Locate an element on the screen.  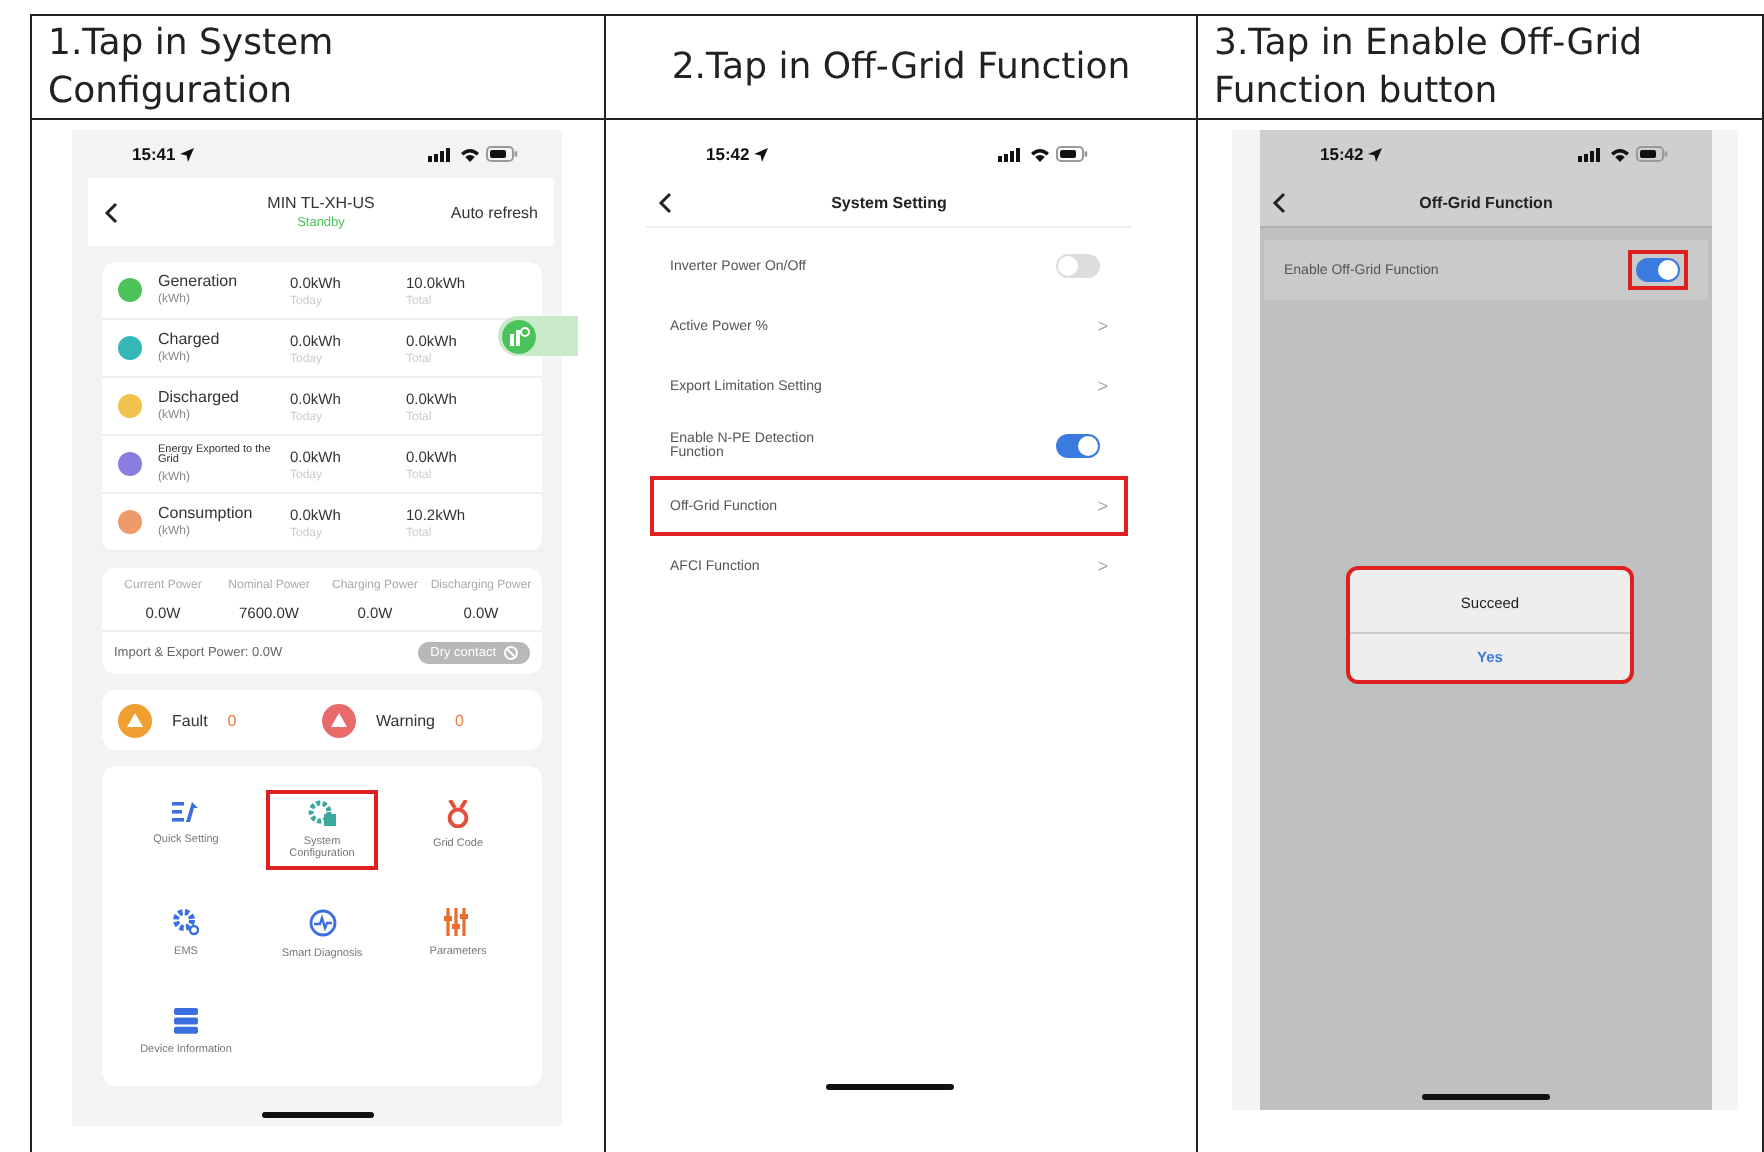
step-heading: 3.Tap in Enable Off-Grid Function button is located at coordinates (1429, 67).